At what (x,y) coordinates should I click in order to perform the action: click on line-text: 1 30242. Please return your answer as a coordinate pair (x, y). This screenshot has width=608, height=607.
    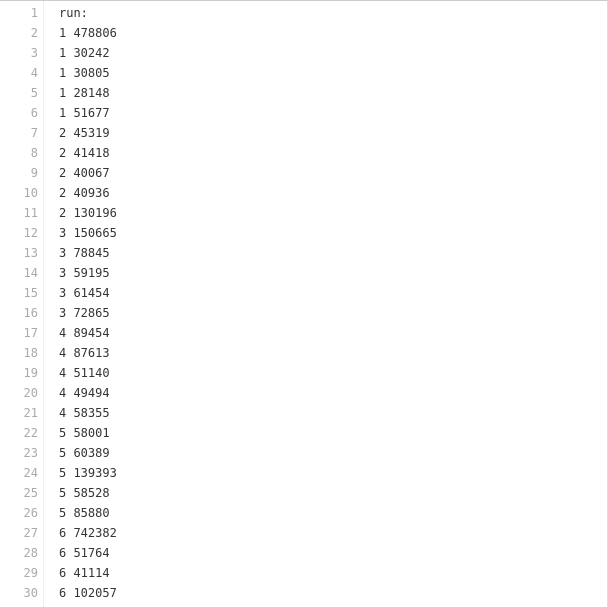
    Looking at the image, I should click on (74, 53).